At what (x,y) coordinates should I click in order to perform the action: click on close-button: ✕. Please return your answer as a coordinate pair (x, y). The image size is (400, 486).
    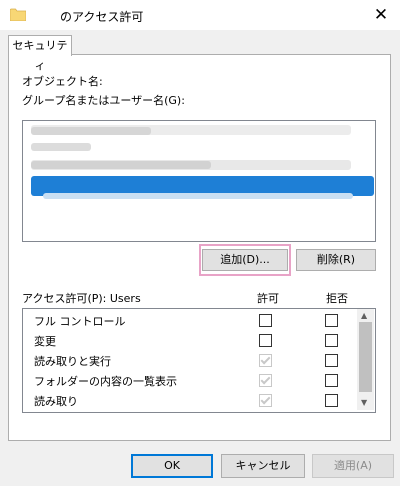
    Looking at the image, I should click on (381, 15).